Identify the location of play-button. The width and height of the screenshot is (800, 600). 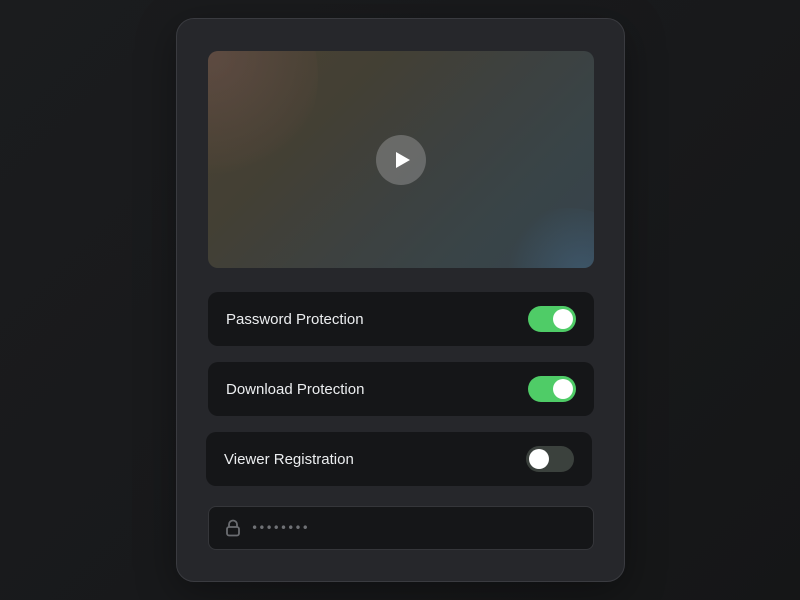
(401, 160).